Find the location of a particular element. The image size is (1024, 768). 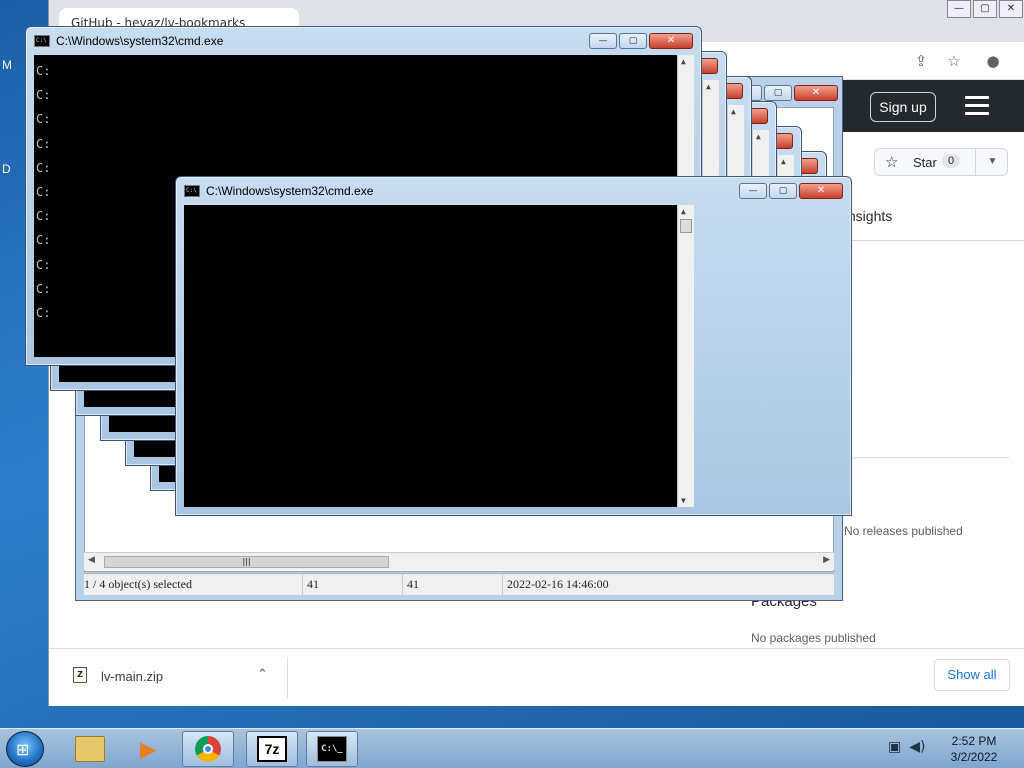

desktop-fragment-m: M is located at coordinates (7, 65).